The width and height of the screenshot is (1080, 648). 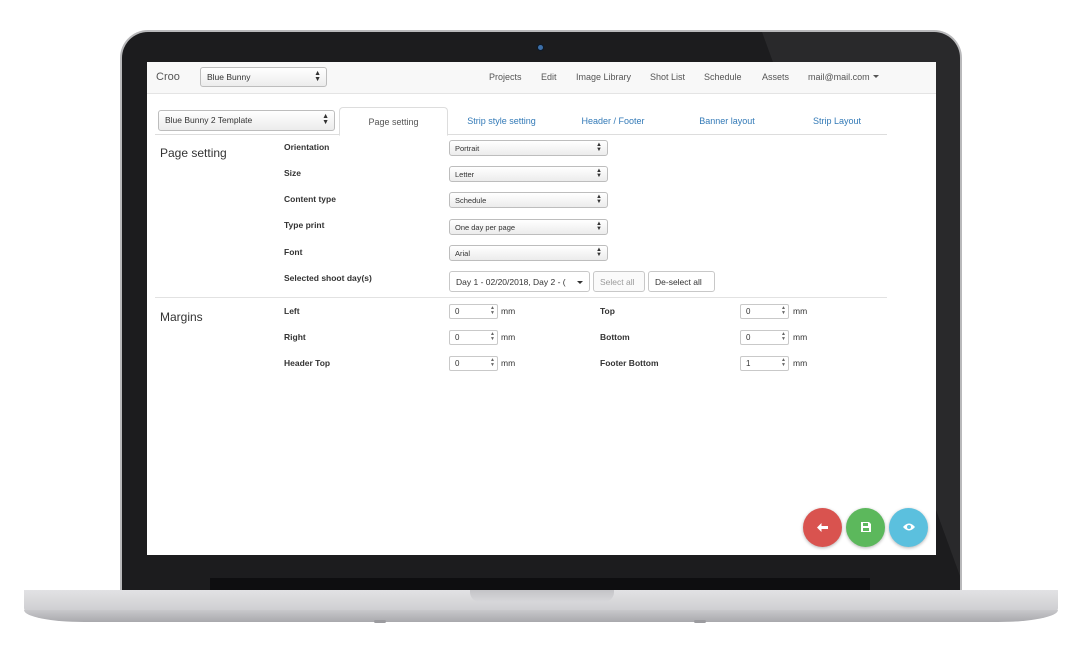 I want to click on project-select-value: Blue Bunny, so click(x=229, y=77).